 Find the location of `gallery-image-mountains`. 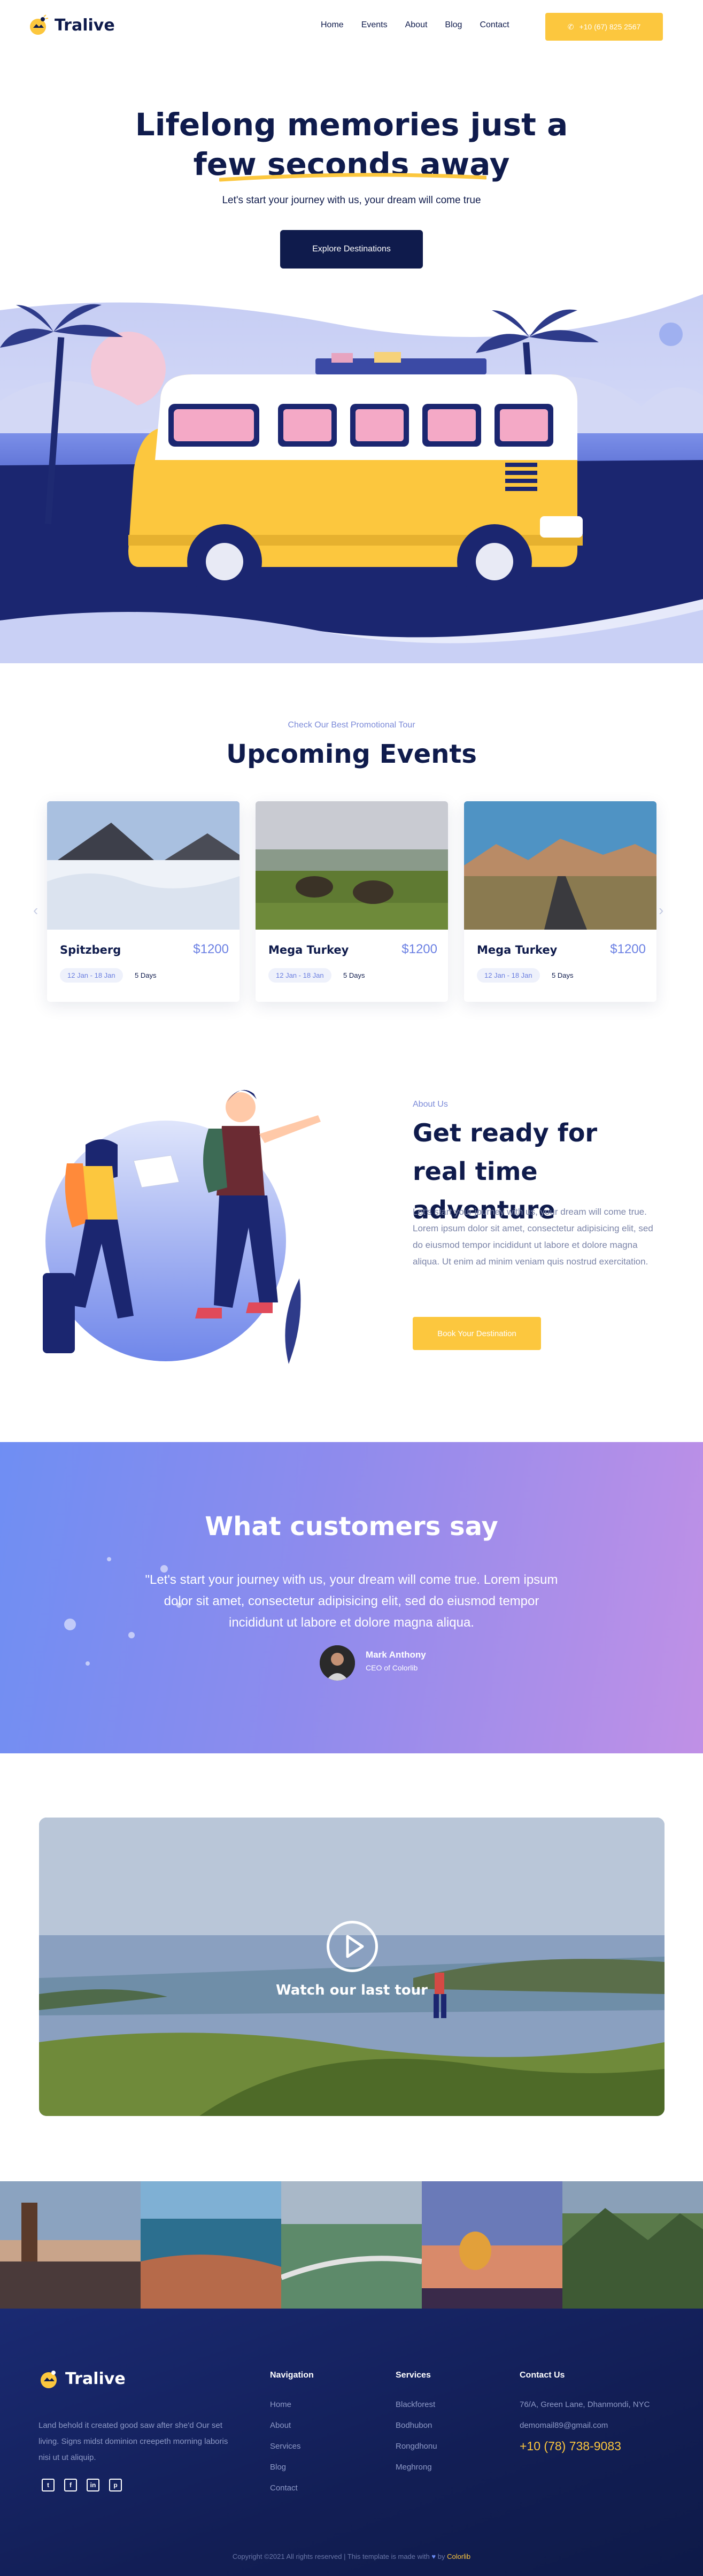

gallery-image-mountains is located at coordinates (632, 2245).